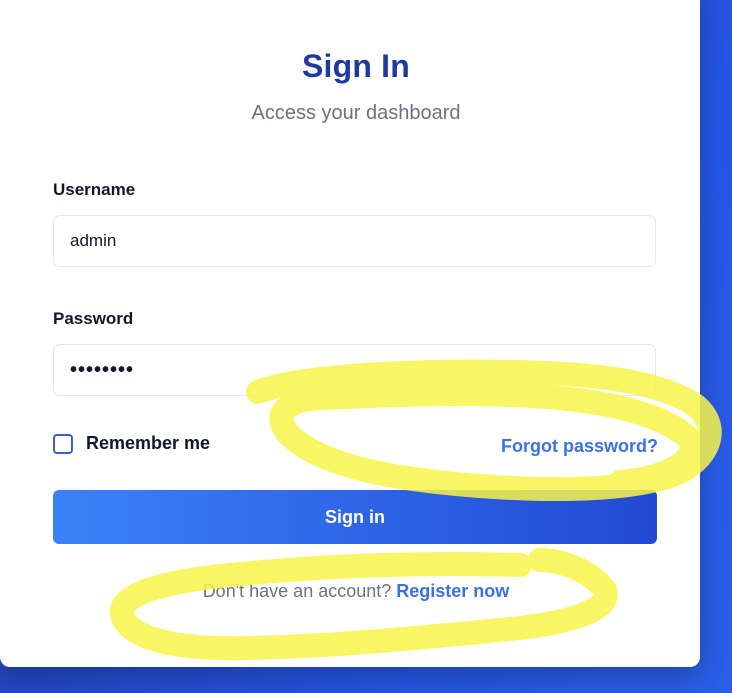 The width and height of the screenshot is (732, 693). Describe the element at coordinates (148, 443) in the screenshot. I see `remember-me-label: Remember me` at that location.